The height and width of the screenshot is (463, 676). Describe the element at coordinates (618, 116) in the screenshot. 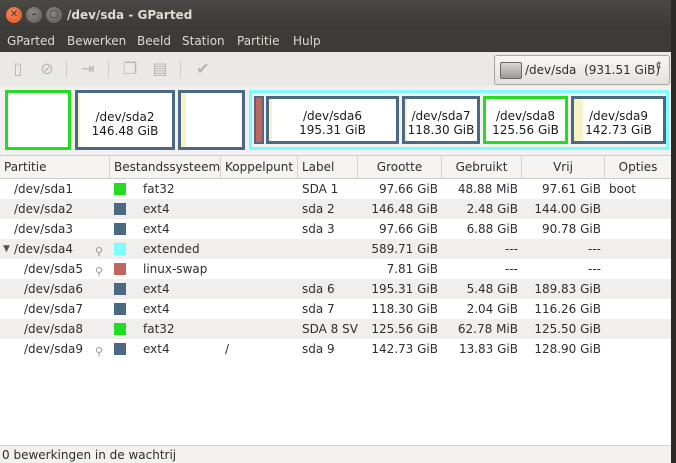

I see `map-partition-name: /dev/sda9` at that location.